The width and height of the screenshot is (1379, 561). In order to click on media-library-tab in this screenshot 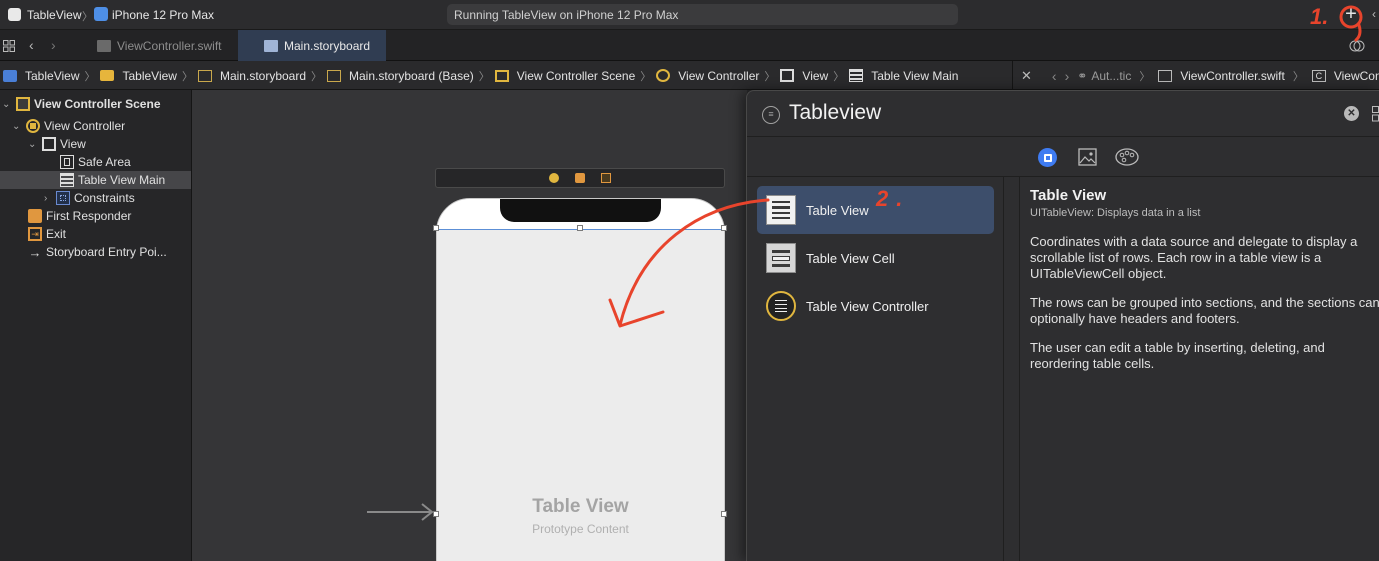, I will do `click(1087, 157)`.